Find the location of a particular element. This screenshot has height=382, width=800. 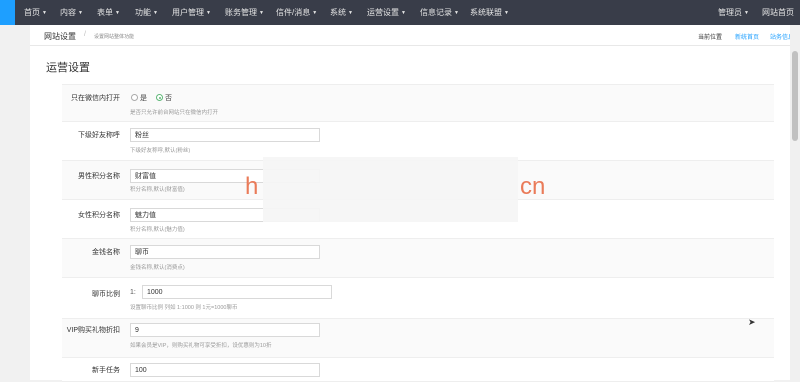

nav-item-function: 功能 ▼ is located at coordinates (146, 12).